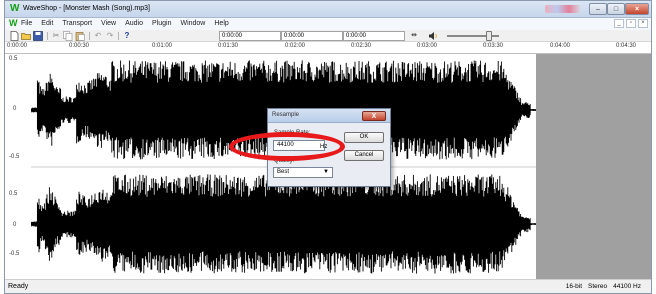  I want to click on ruler-label: 0:04:00, so click(560, 46).